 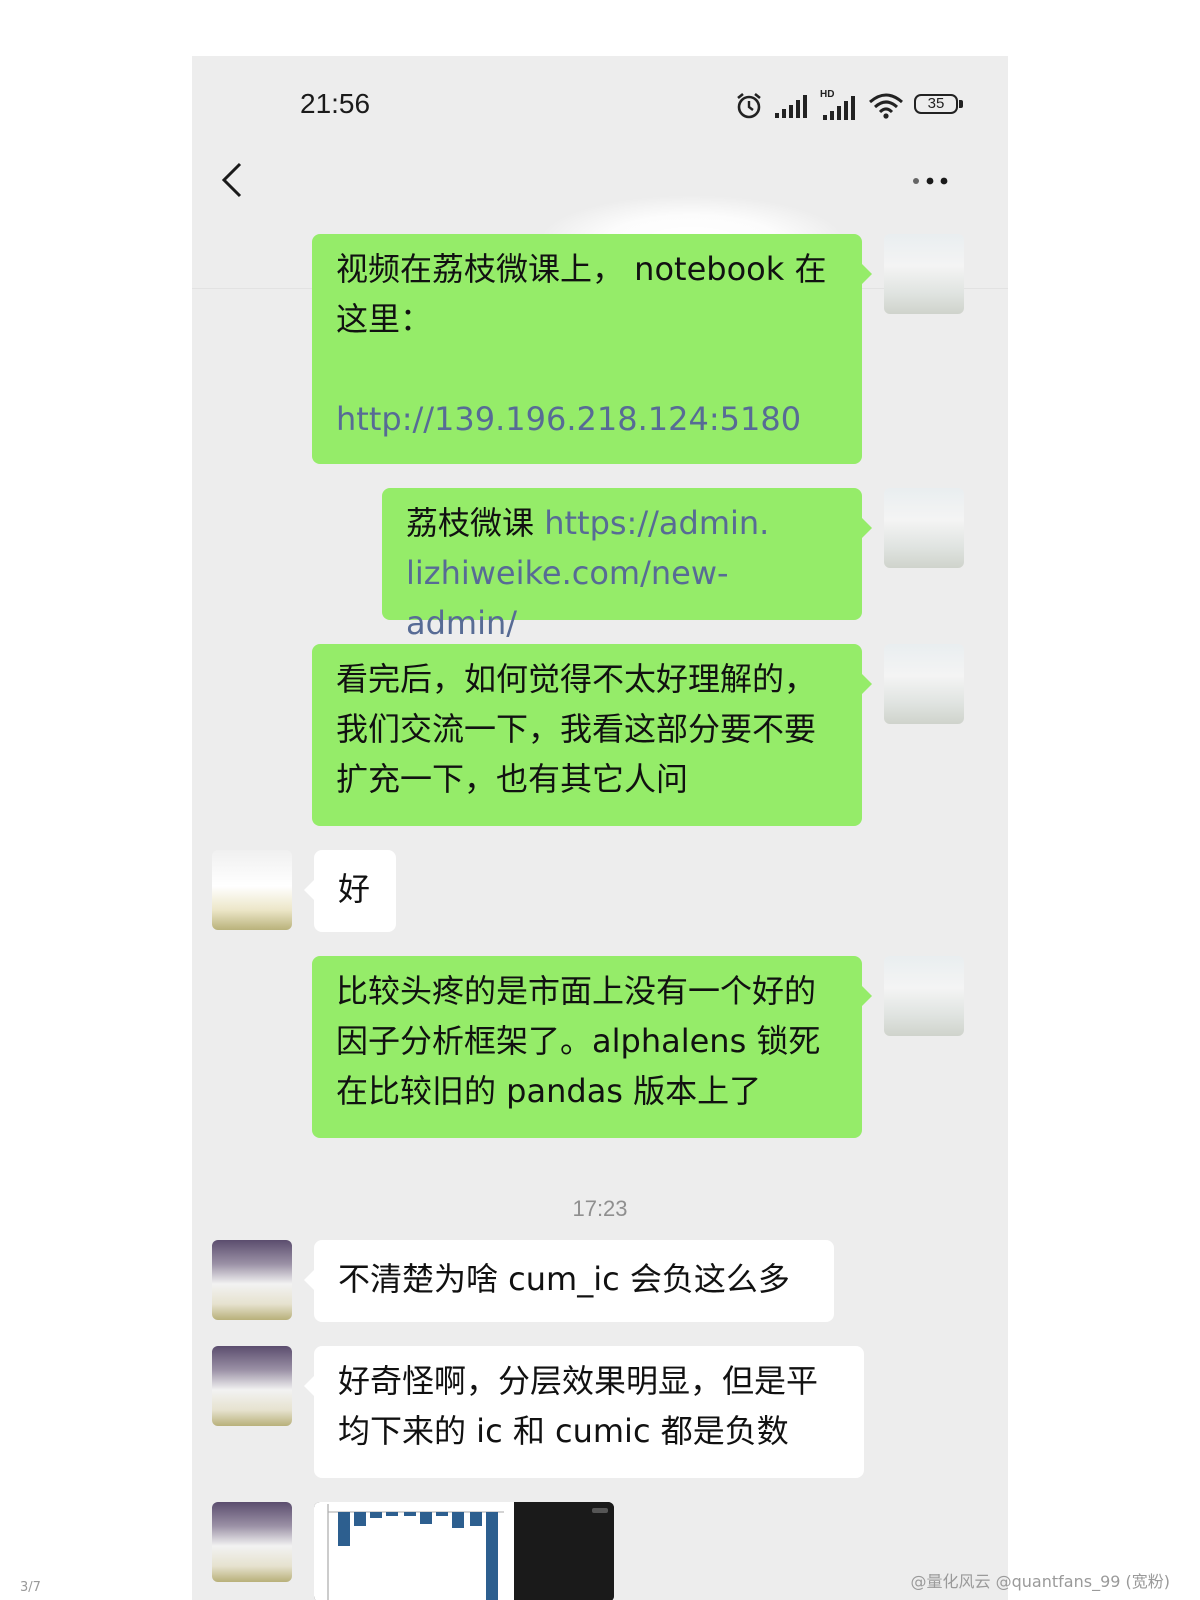 I want to click on message-text: 我们交流一下，我看这部分要不要, so click(x=576, y=729).